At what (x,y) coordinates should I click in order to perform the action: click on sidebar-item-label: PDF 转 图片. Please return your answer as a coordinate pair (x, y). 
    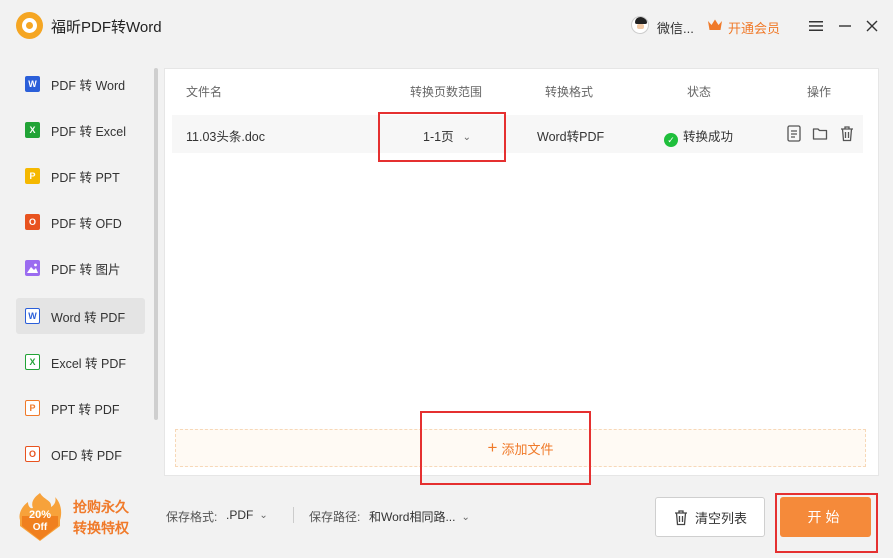
    Looking at the image, I should click on (86, 269).